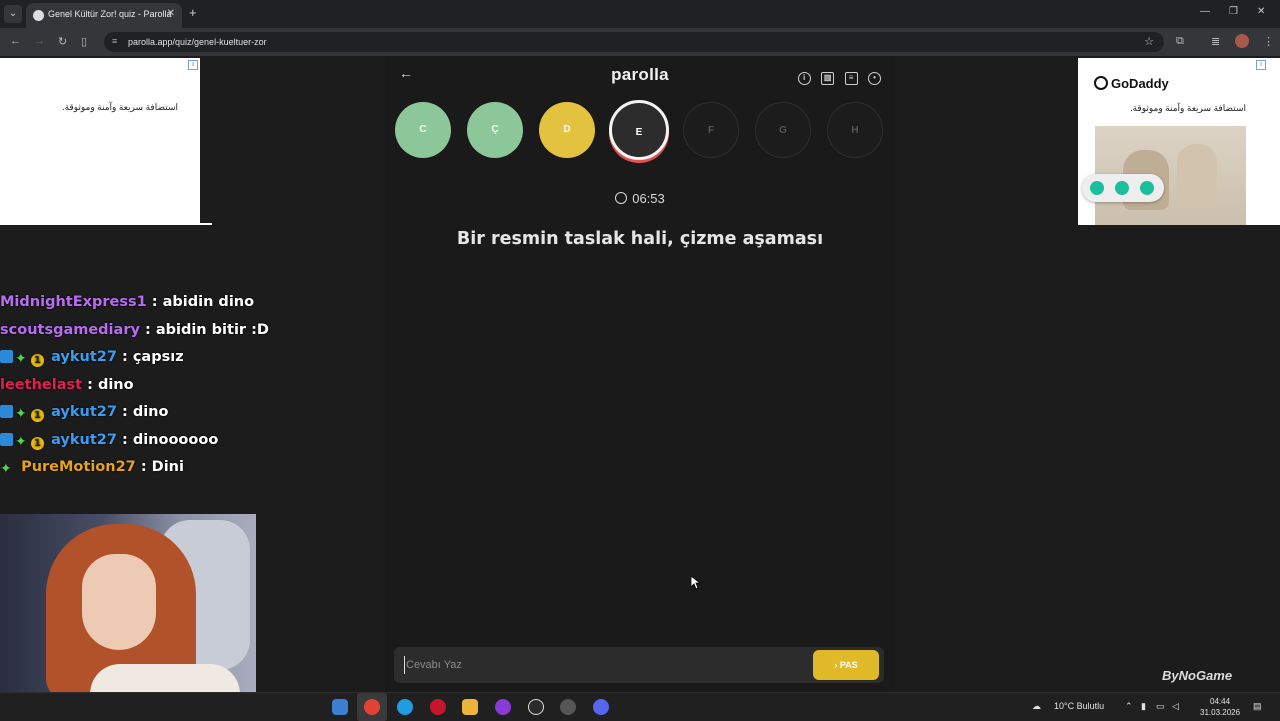 This screenshot has height=721, width=1280. I want to click on site-info-icon: ≡, so click(114, 41).